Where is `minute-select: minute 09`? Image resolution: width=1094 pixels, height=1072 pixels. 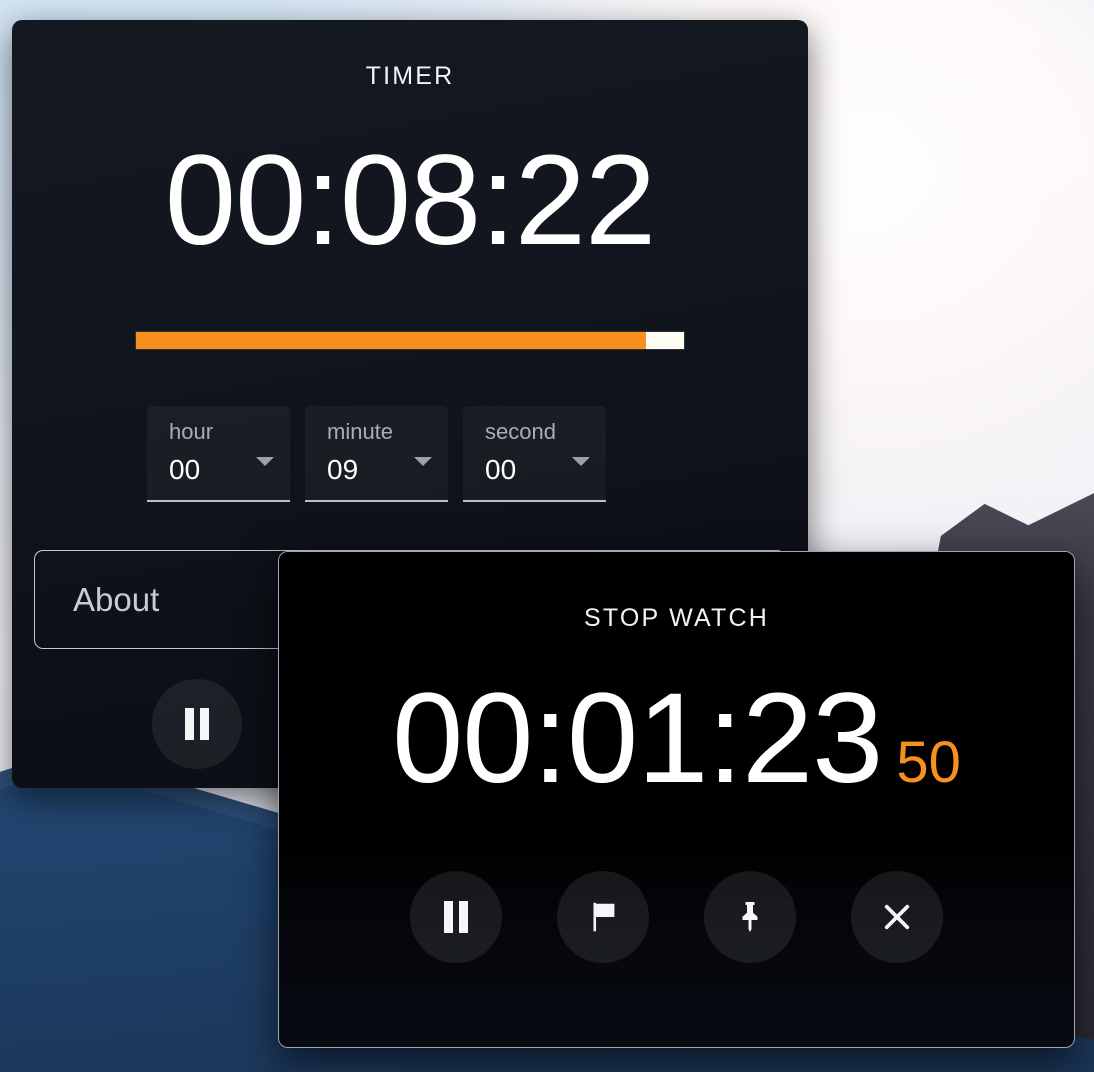 minute-select: minute 09 is located at coordinates (376, 454).